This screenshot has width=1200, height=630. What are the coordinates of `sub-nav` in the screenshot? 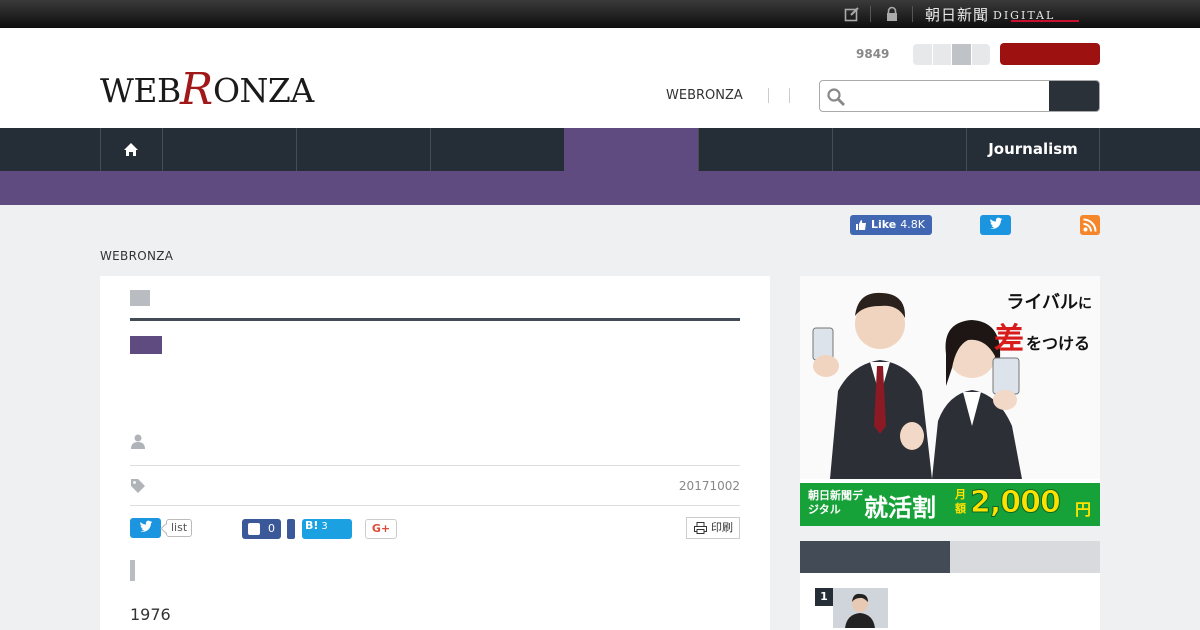 It's located at (600, 188).